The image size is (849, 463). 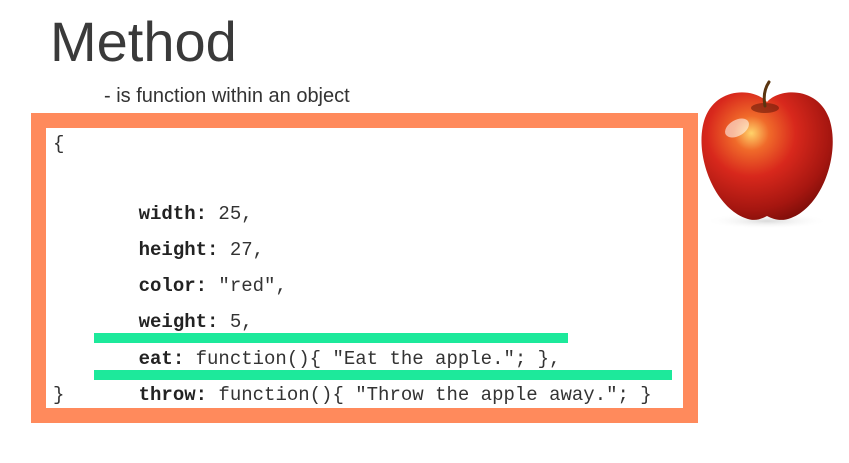 I want to click on slide-subtitle: - is function within an object, so click(x=227, y=96).